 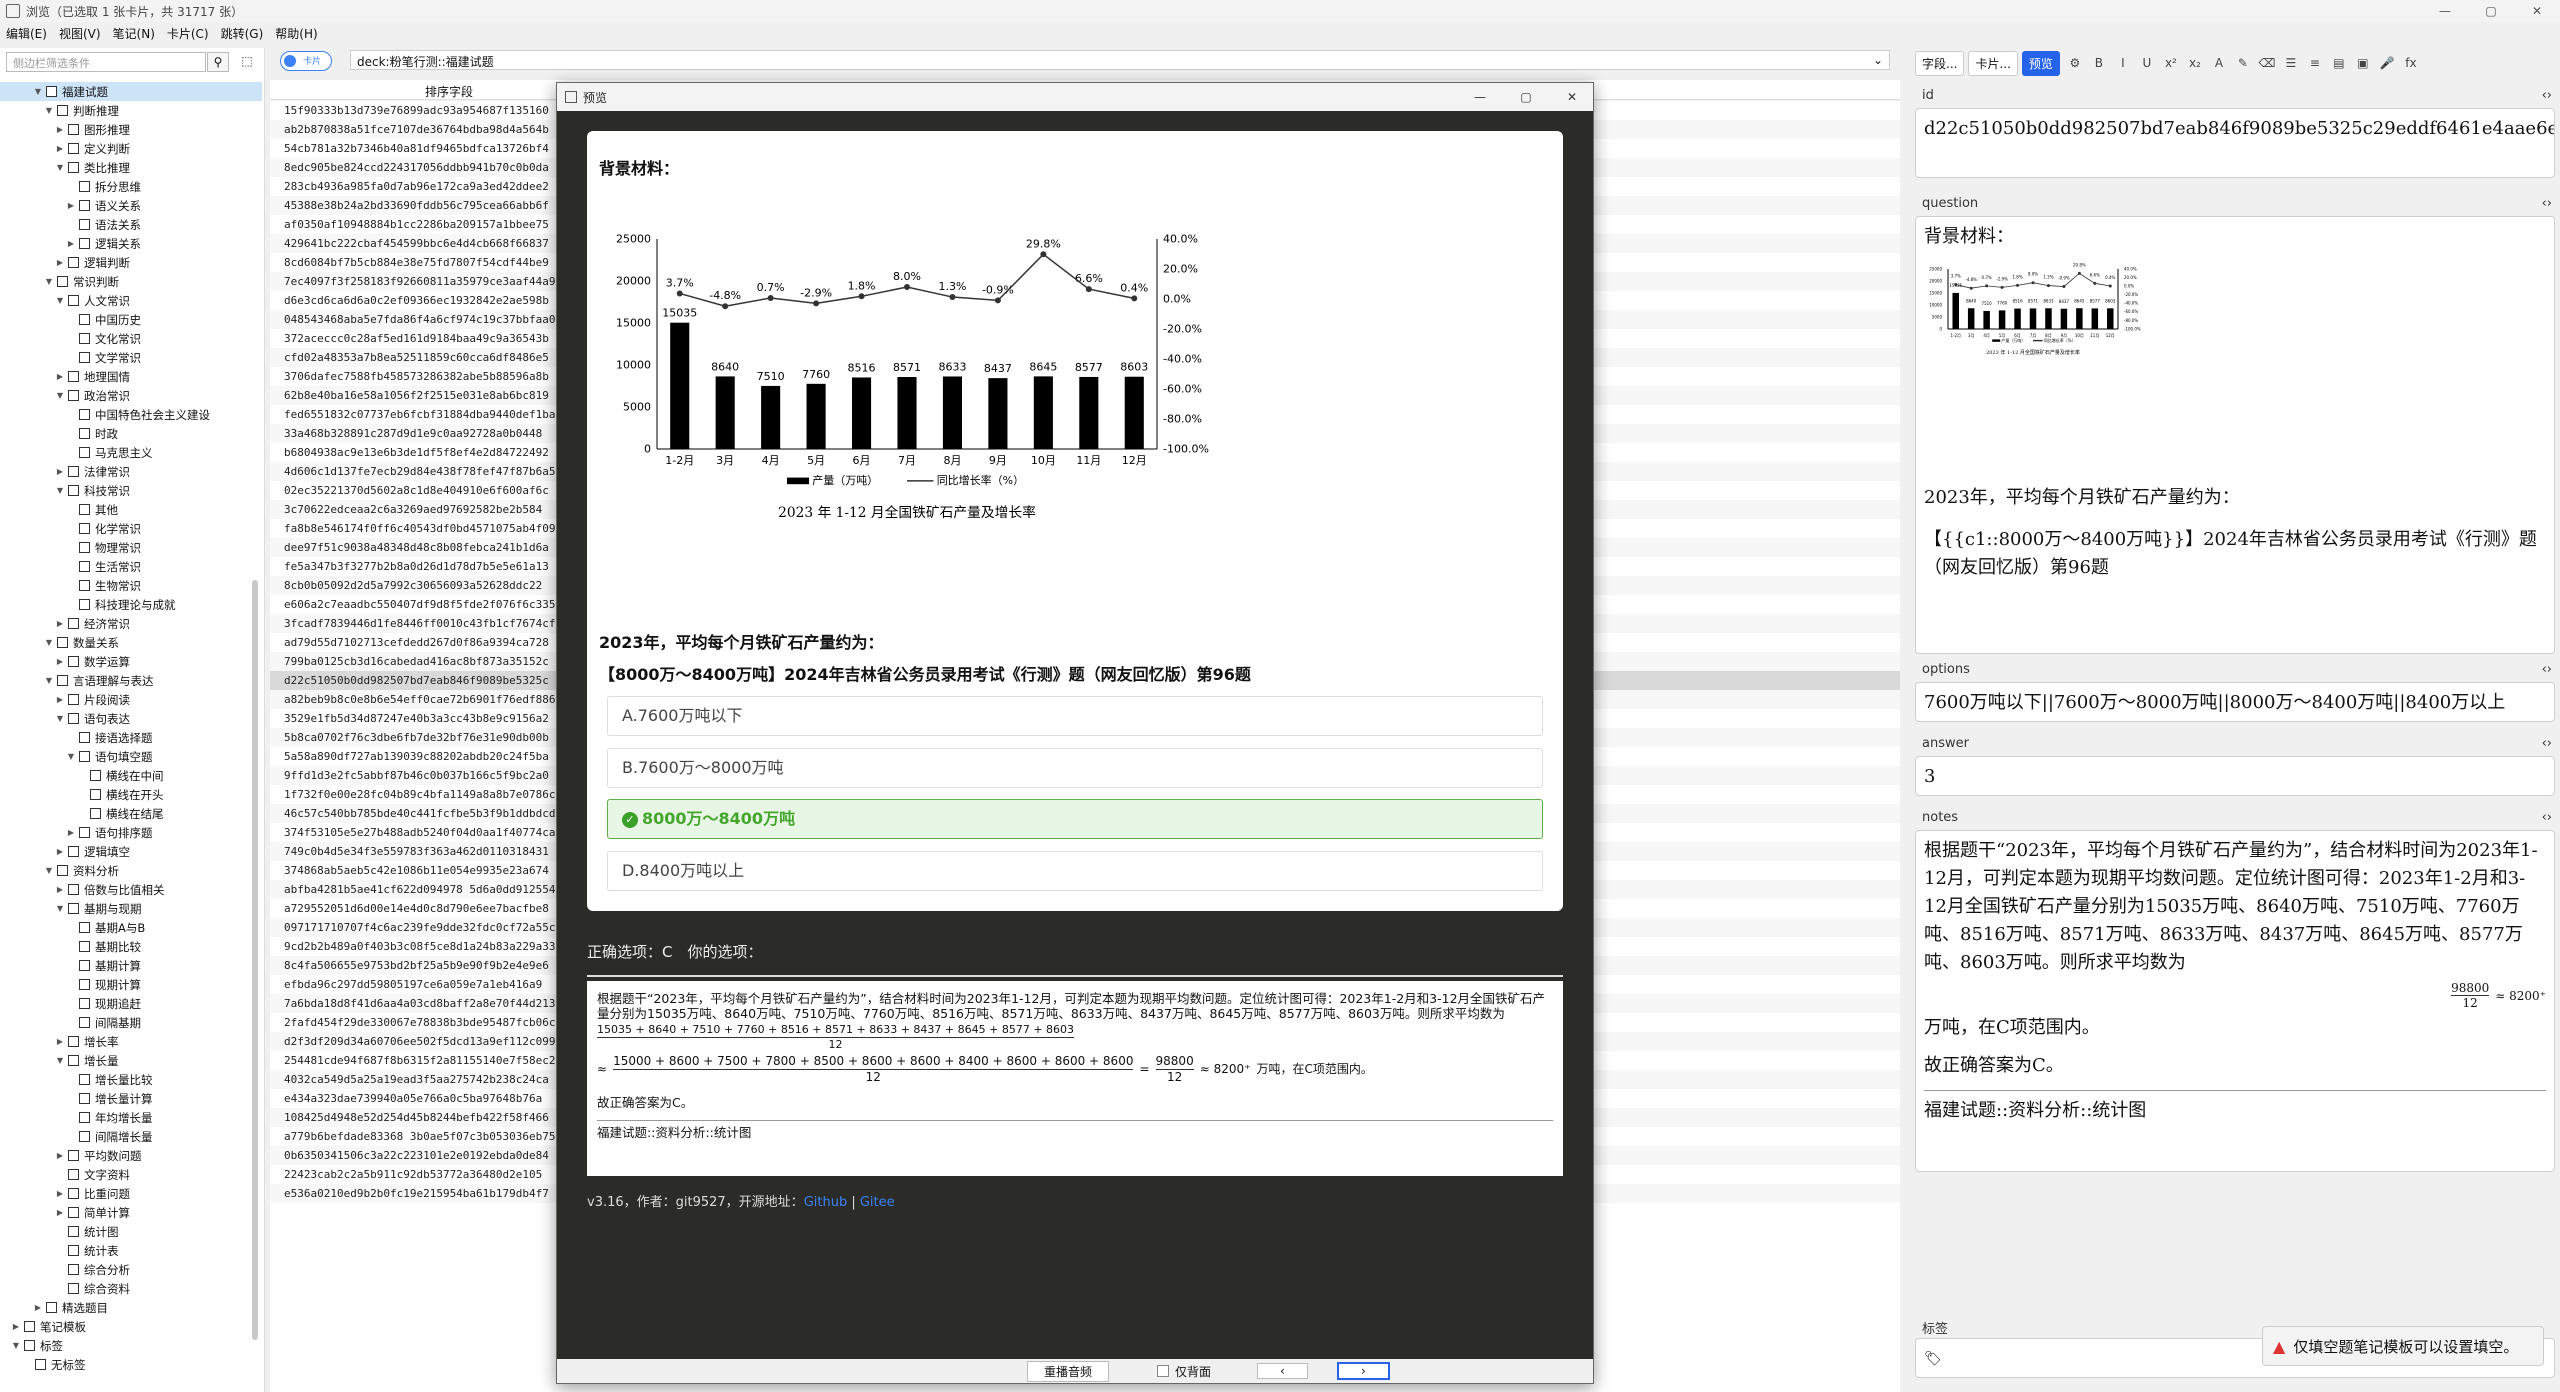 I want to click on splitter, so click(x=1905, y=720).